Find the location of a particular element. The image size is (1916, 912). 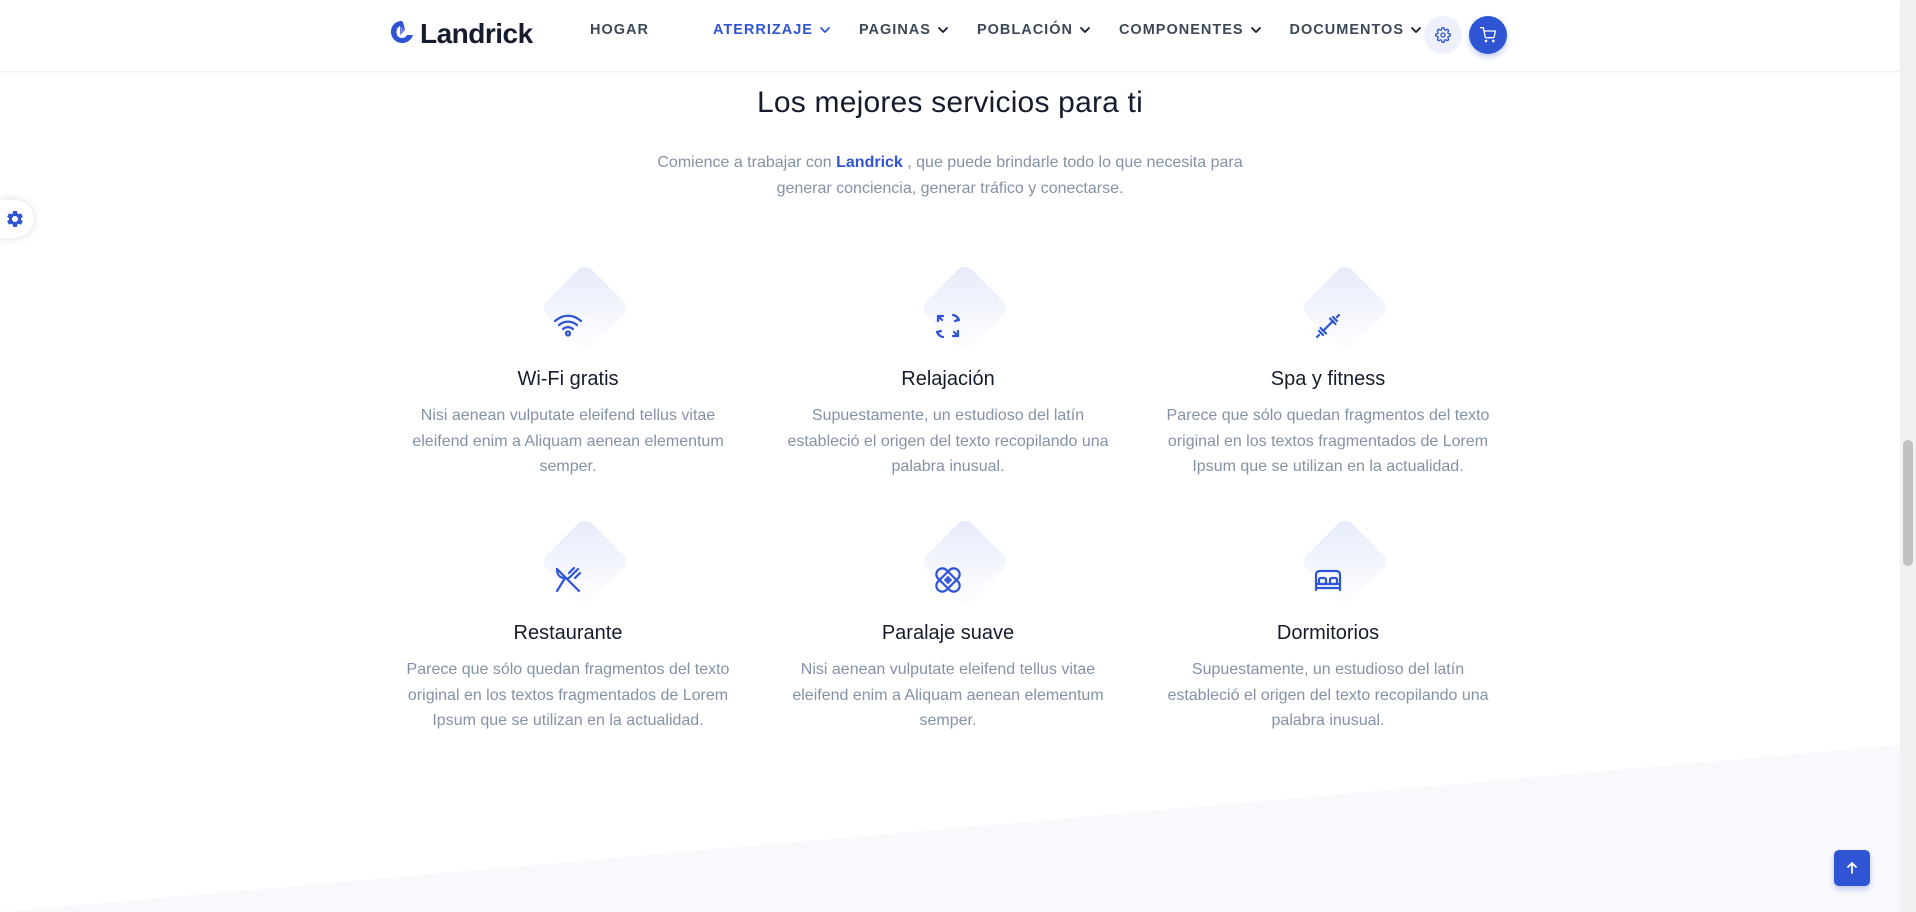

bandage-icon is located at coordinates (948, 580).